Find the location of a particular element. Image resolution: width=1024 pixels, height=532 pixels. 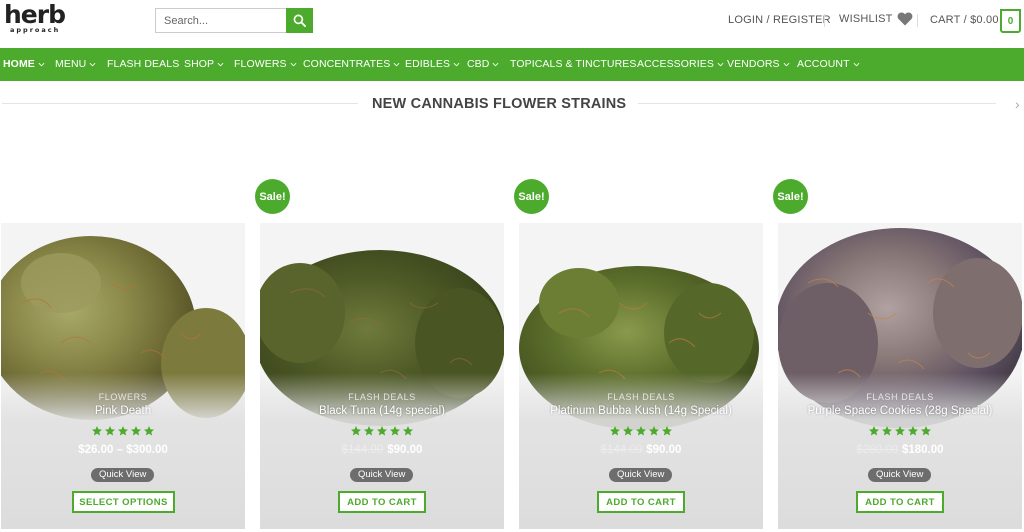

nav-item-shop: SHOP is located at coordinates (204, 64).